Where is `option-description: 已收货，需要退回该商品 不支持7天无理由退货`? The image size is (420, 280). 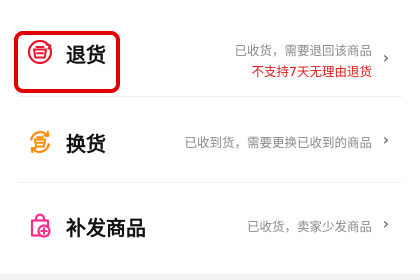 option-description: 已收货，需要退回该商品 不支持7天无理由退货 is located at coordinates (303, 60).